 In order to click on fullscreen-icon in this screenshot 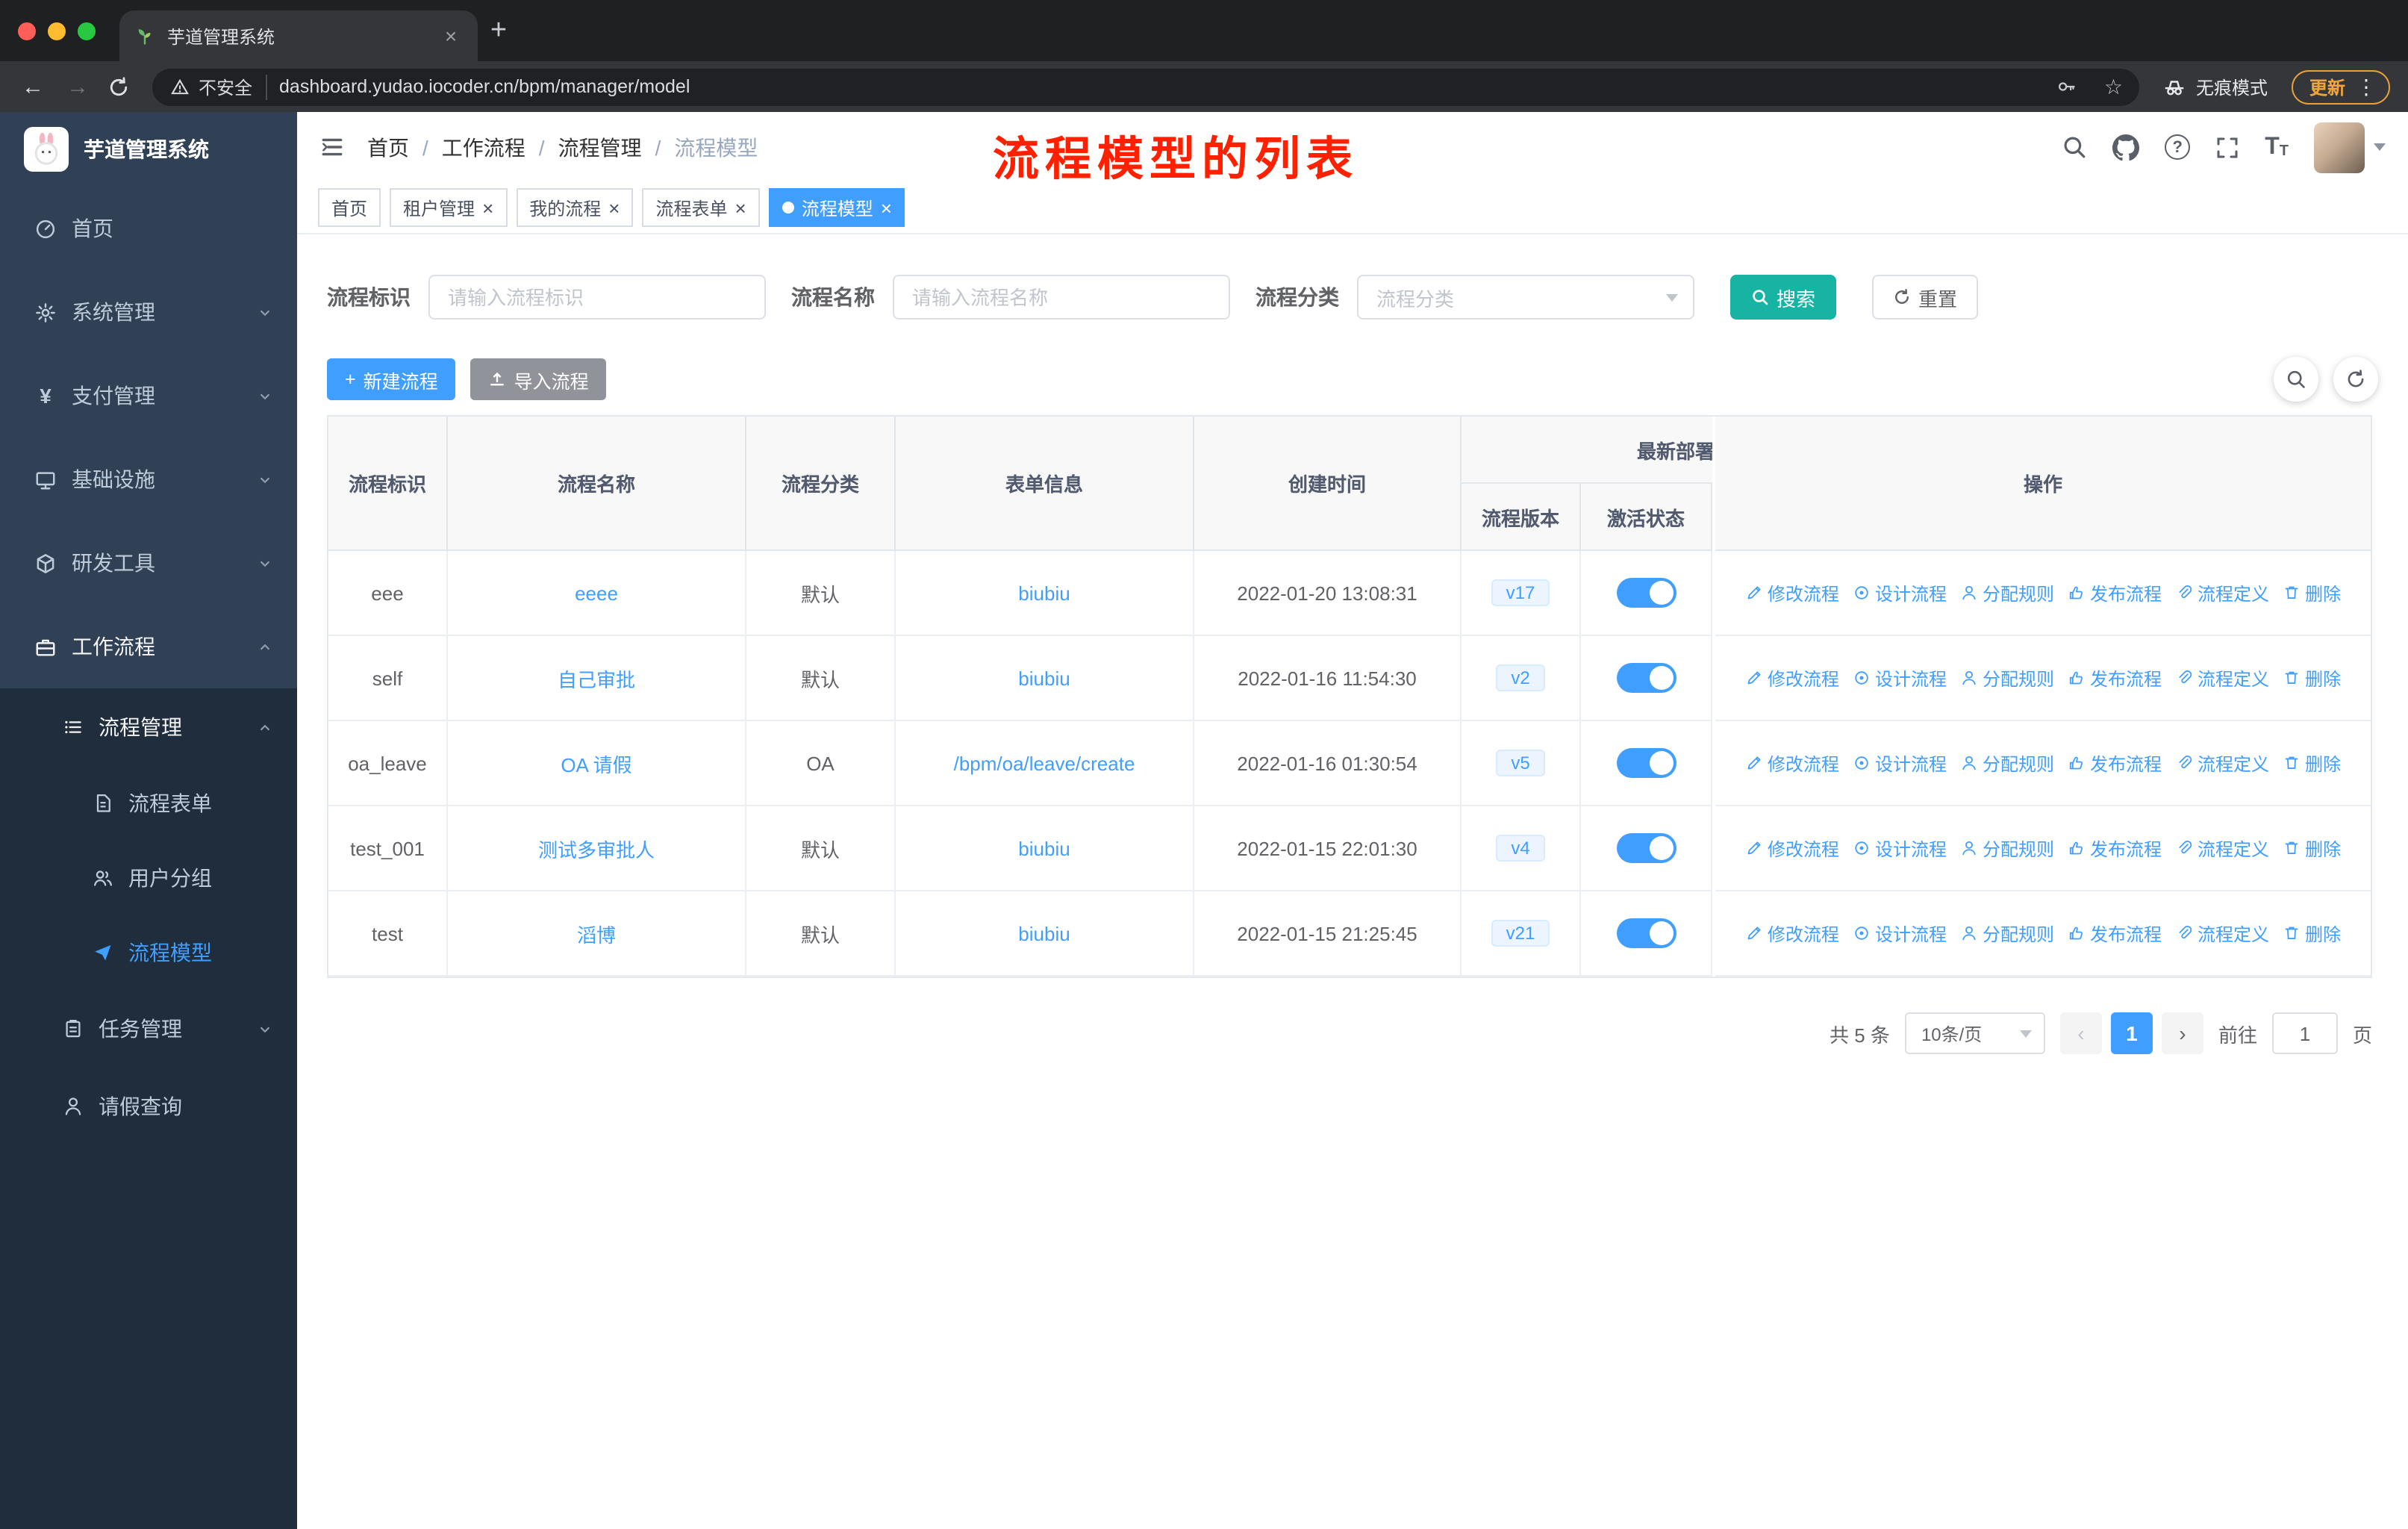, I will do `click(2227, 147)`.